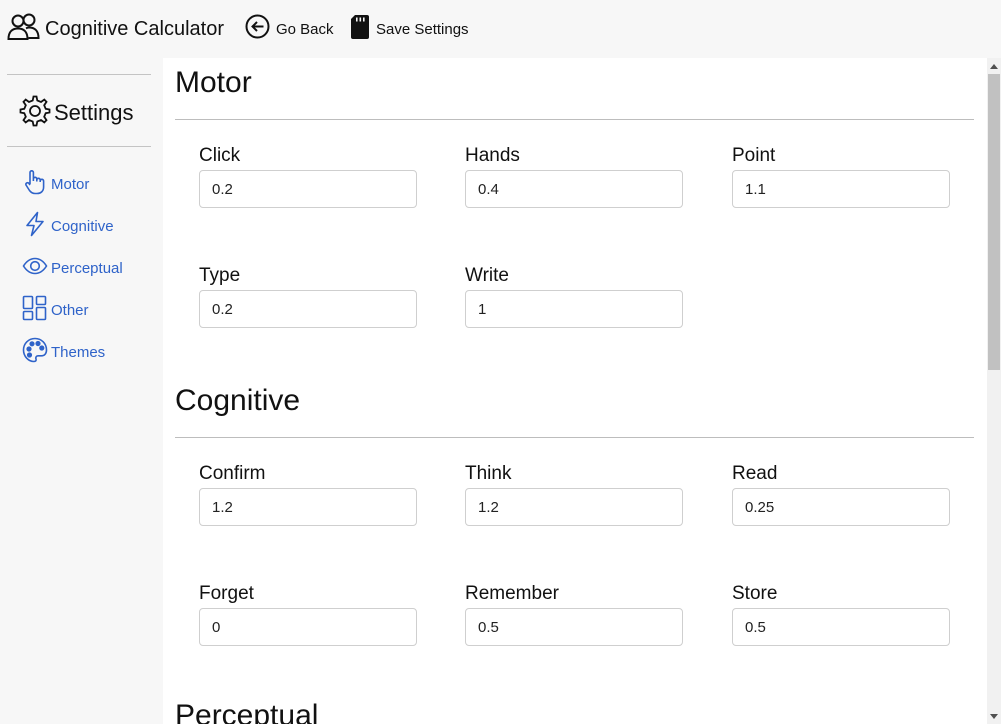 This screenshot has width=1001, height=724. I want to click on sidebar-item-themes: Themes, so click(64, 352).